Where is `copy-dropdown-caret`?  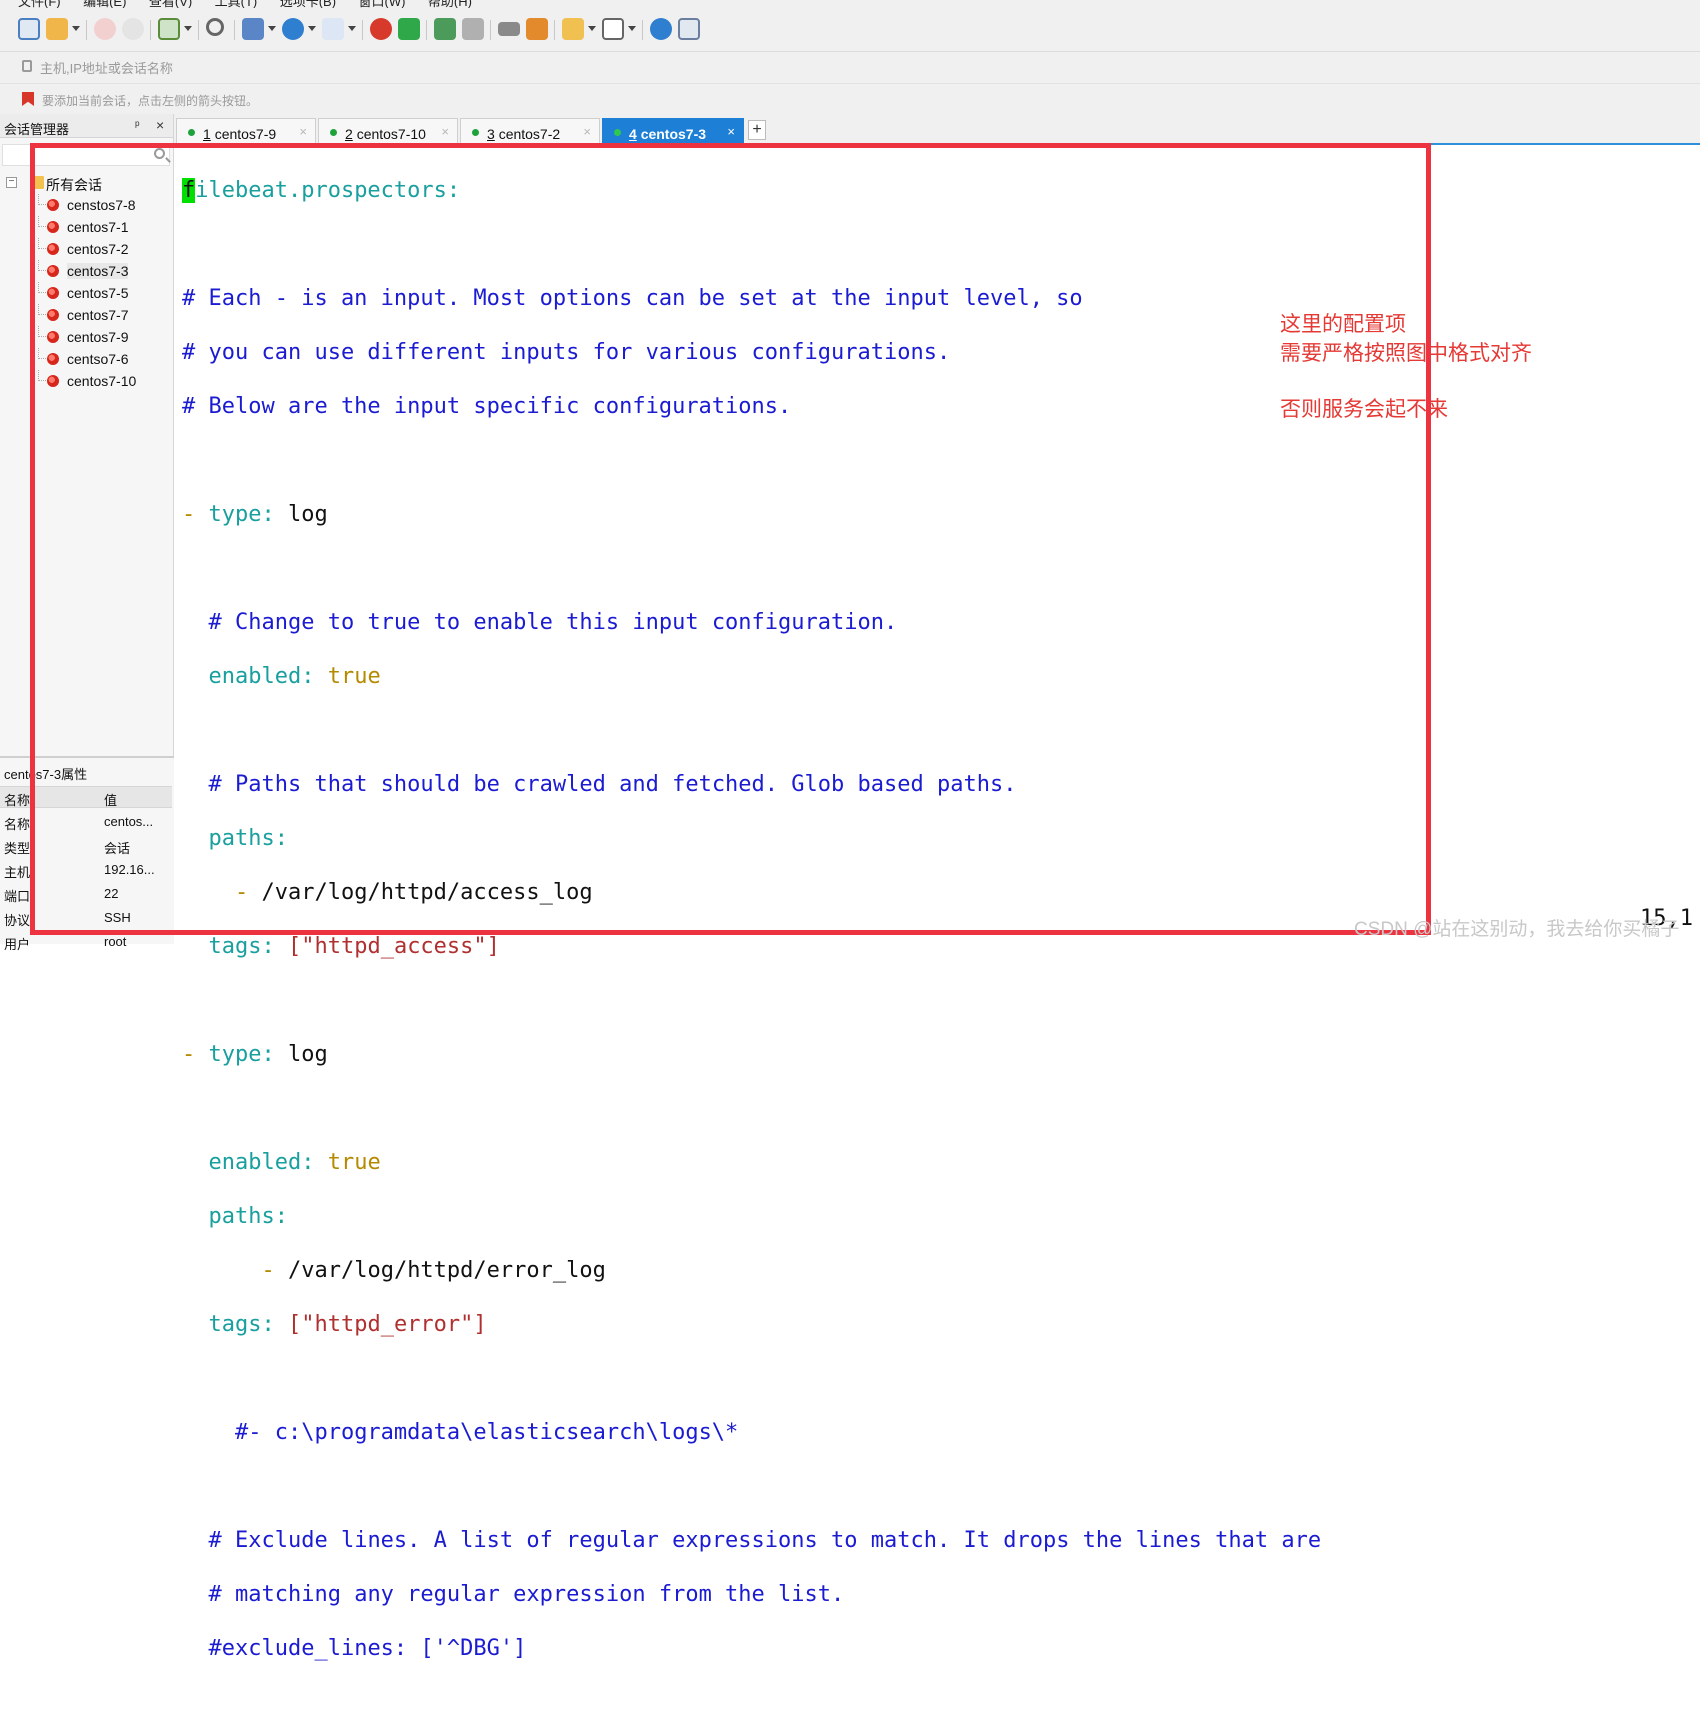 copy-dropdown-caret is located at coordinates (272, 28).